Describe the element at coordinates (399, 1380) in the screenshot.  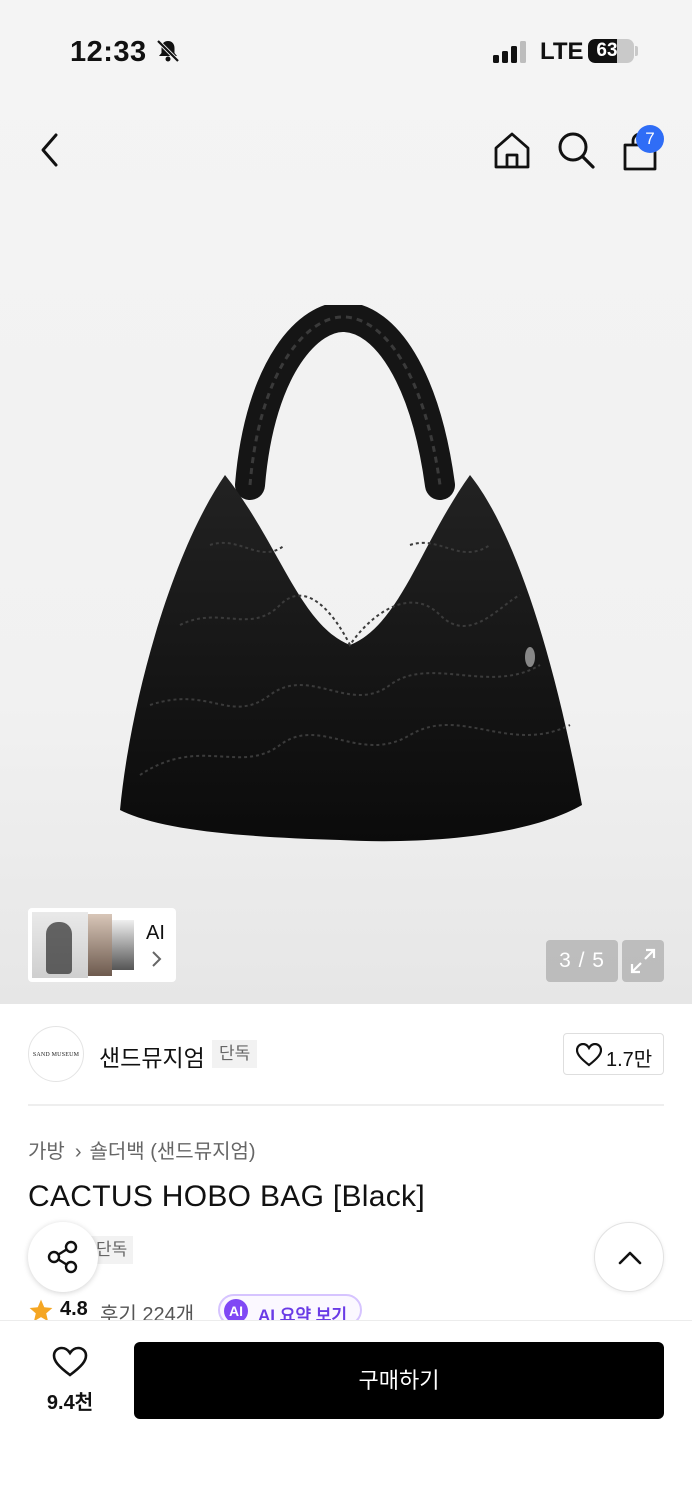
I see `buy-button: 구매하기` at that location.